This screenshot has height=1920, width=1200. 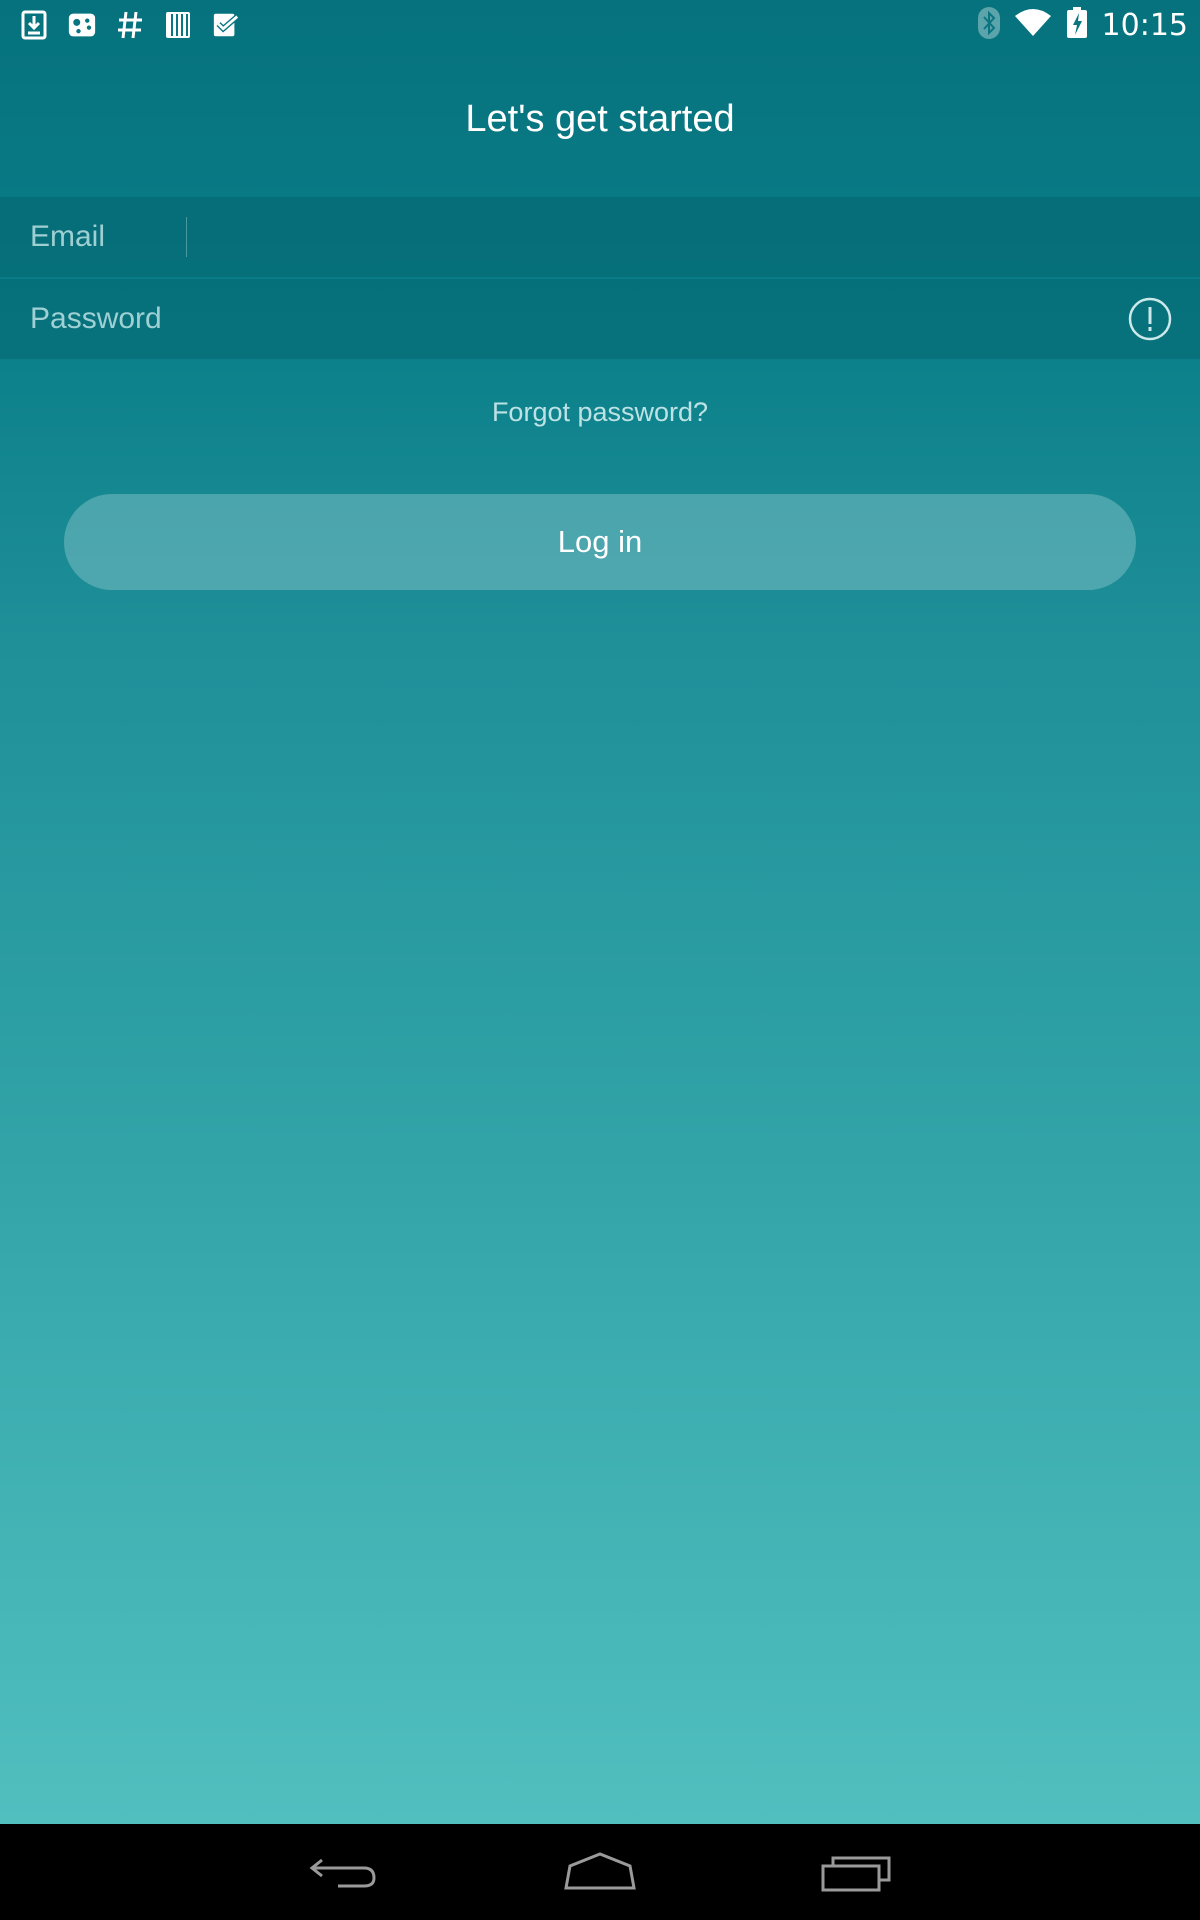 I want to click on battery-charging-icon, so click(x=1077, y=25).